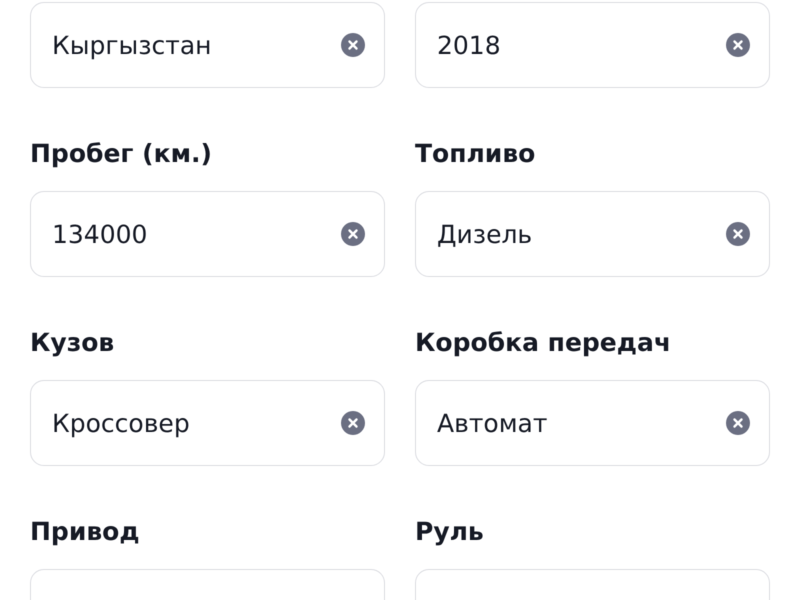 Image resolution: width=800 pixels, height=600 pixels. Describe the element at coordinates (207, 423) in the screenshot. I see `input-field: Кроссовер` at that location.